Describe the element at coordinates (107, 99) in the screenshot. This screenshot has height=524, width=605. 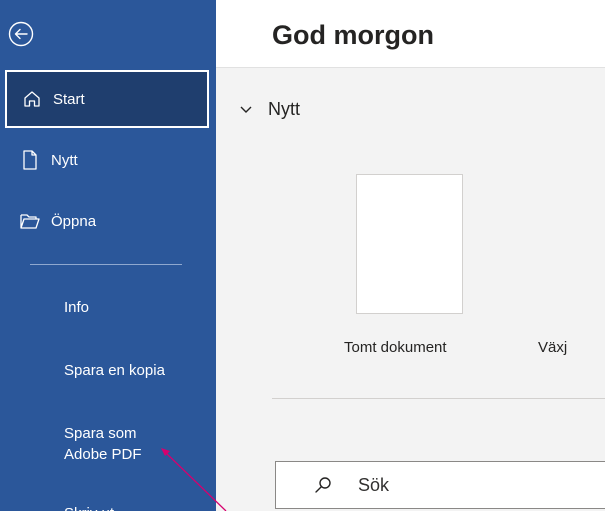
I see `sidebar-item-start: Start` at that location.